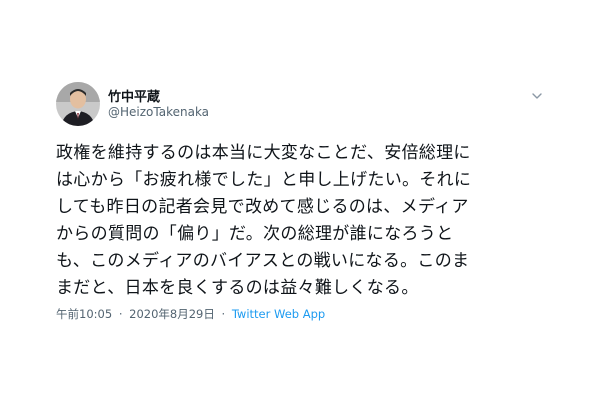 The width and height of the screenshot is (600, 400). Describe the element at coordinates (264, 180) in the screenshot. I see `tweet-text-line: は心から「お疲れ様でした」と申し上げたい。それに` at that location.